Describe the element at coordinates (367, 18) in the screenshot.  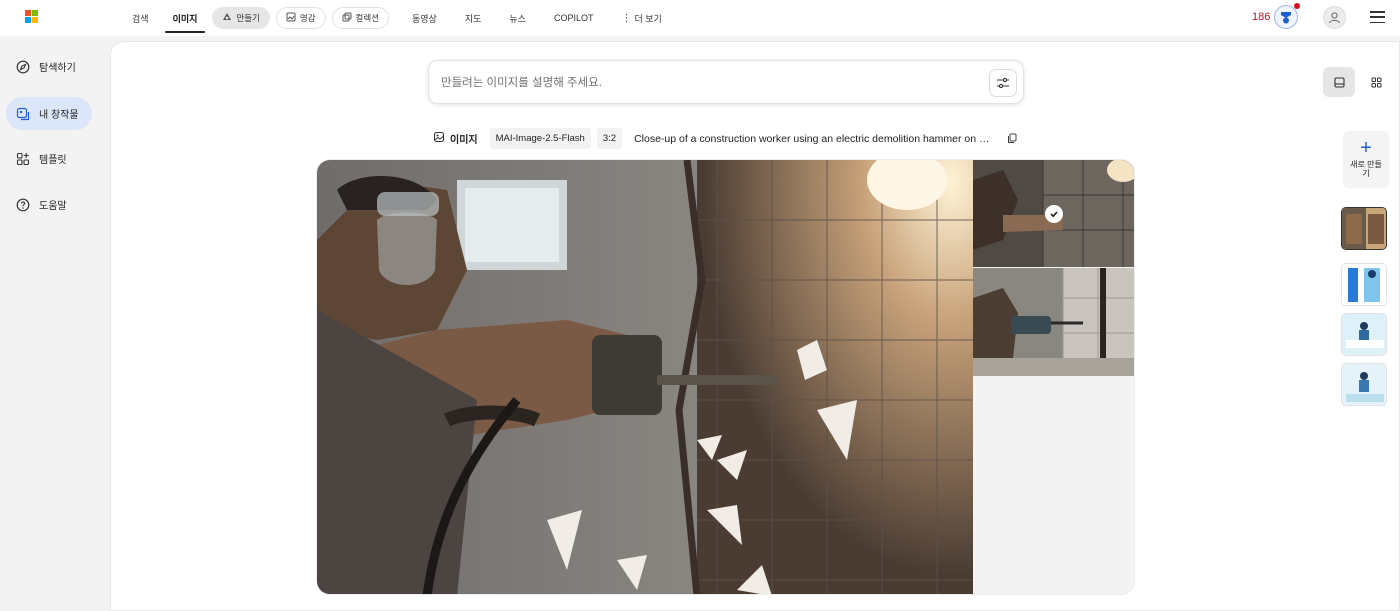
I see `nav-collection-label: 컬렉션` at that location.